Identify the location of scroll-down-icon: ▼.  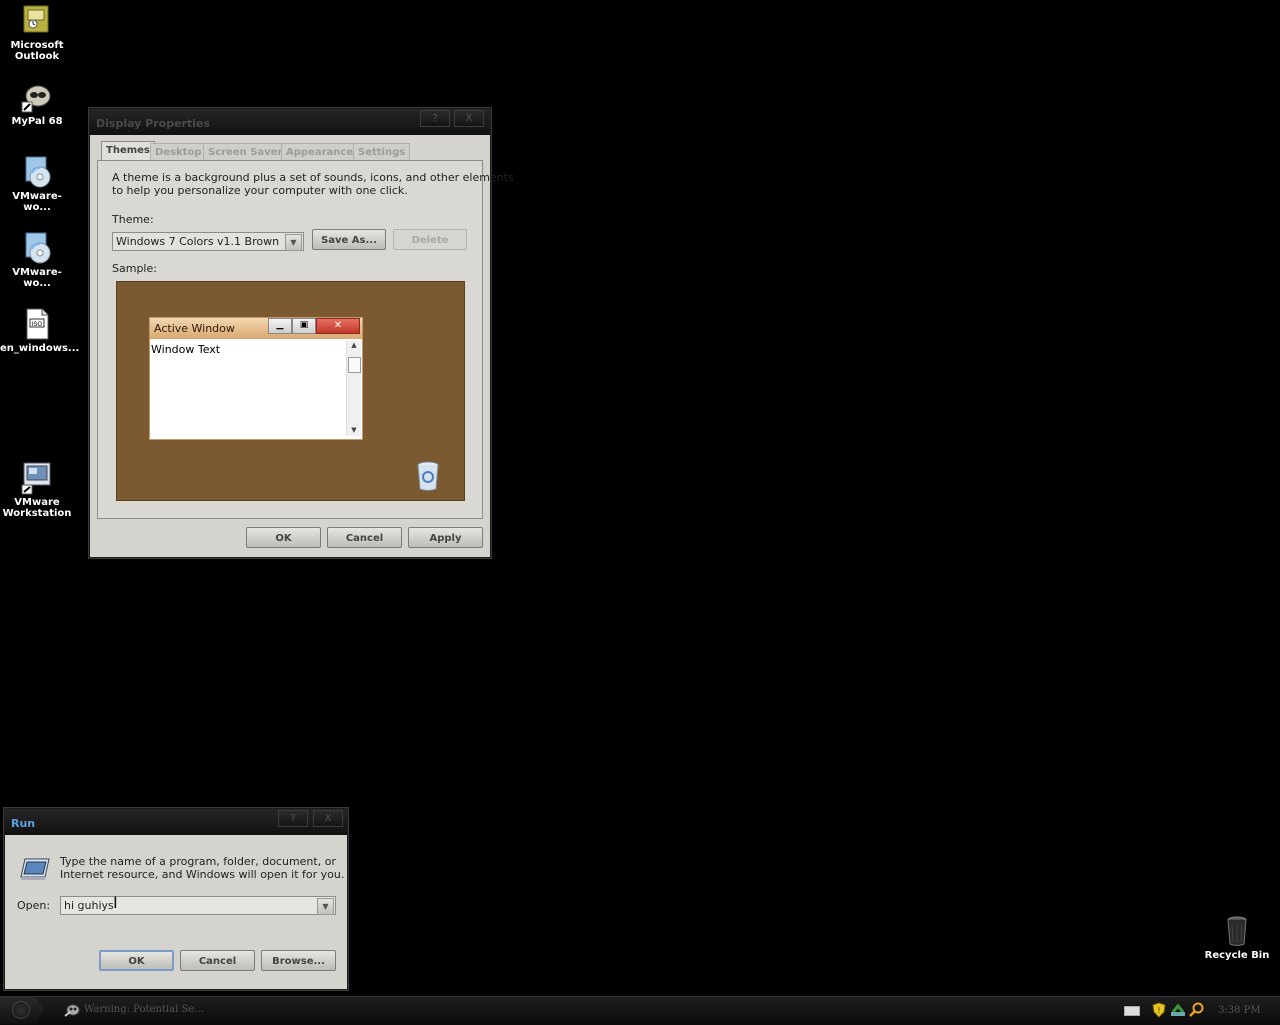
(354, 430).